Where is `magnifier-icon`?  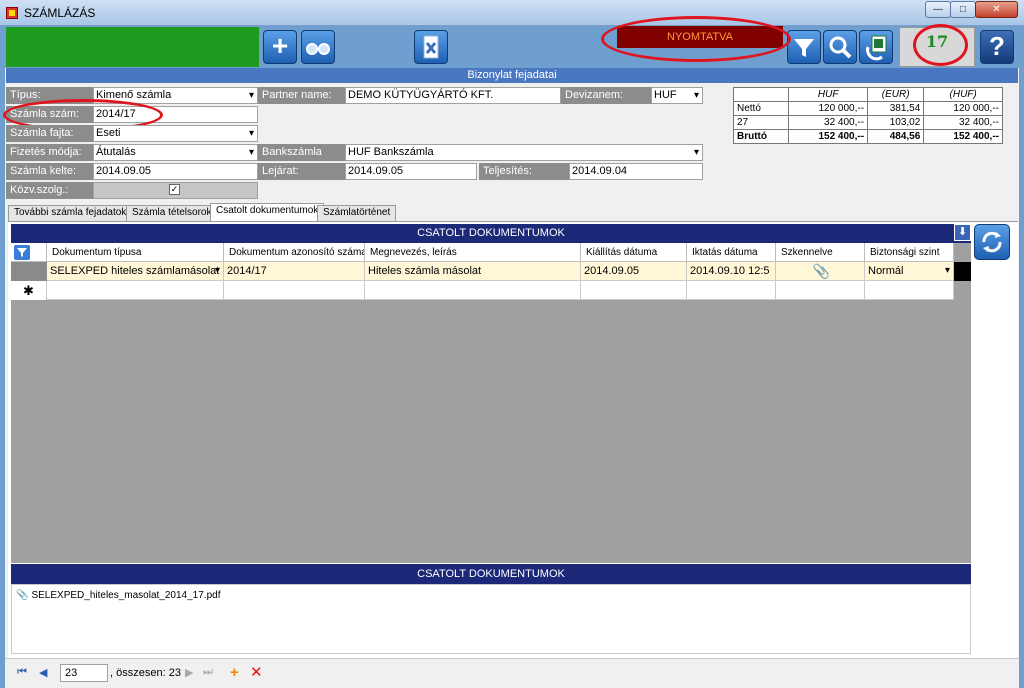 magnifier-icon is located at coordinates (840, 47).